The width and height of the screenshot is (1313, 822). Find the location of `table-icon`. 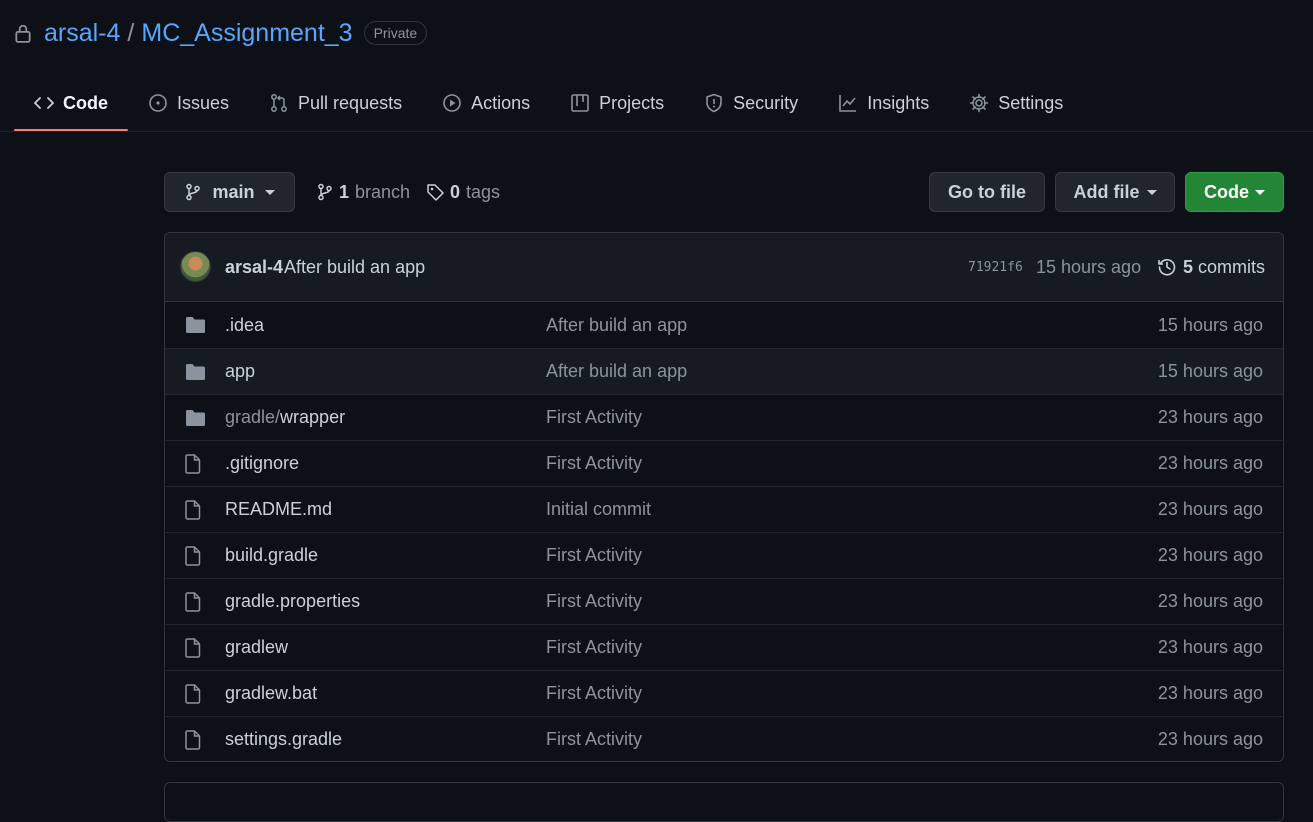

table-icon is located at coordinates (580, 103).